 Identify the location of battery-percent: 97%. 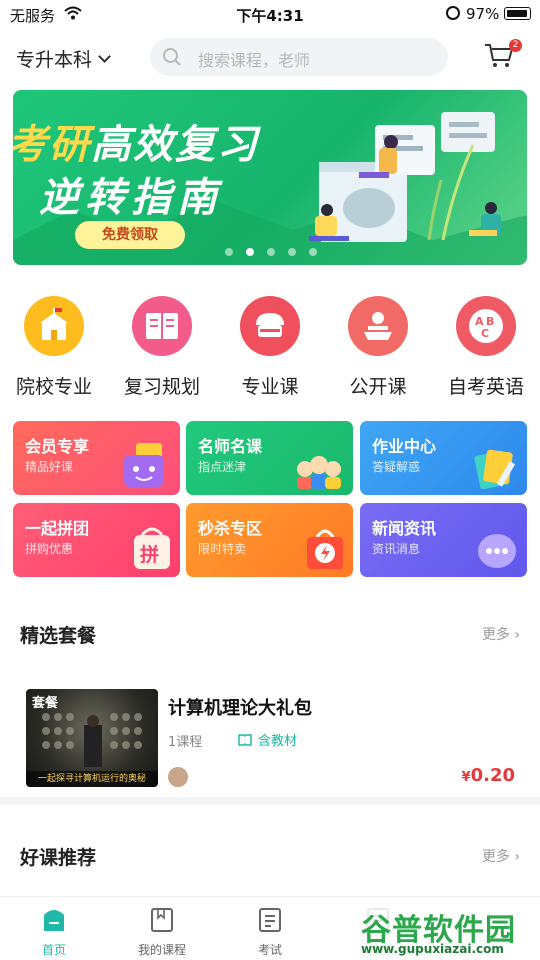
(483, 14).